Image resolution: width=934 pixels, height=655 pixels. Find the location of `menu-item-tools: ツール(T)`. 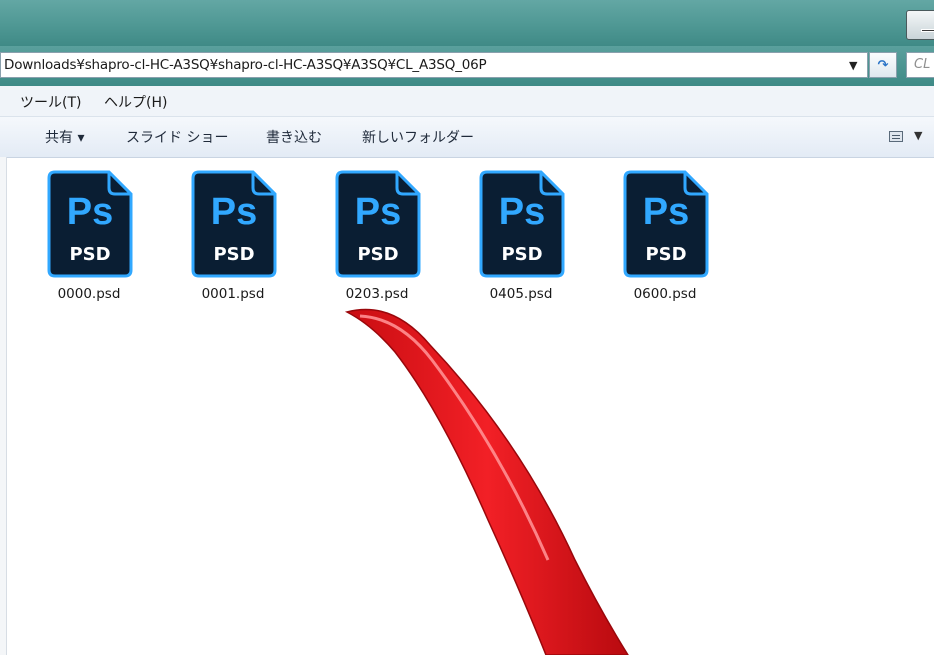

menu-item-tools: ツール(T) is located at coordinates (50, 102).